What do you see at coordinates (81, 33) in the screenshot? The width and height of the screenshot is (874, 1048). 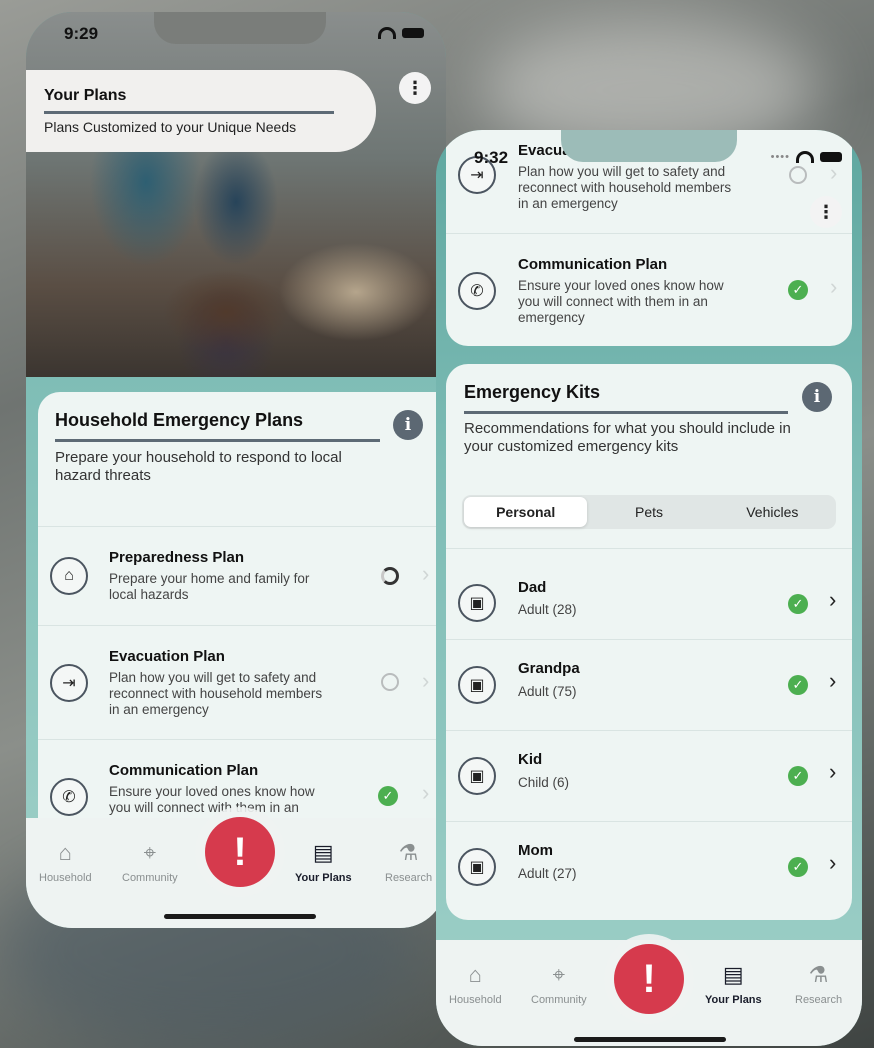 I see `status-time: 9:29` at bounding box center [81, 33].